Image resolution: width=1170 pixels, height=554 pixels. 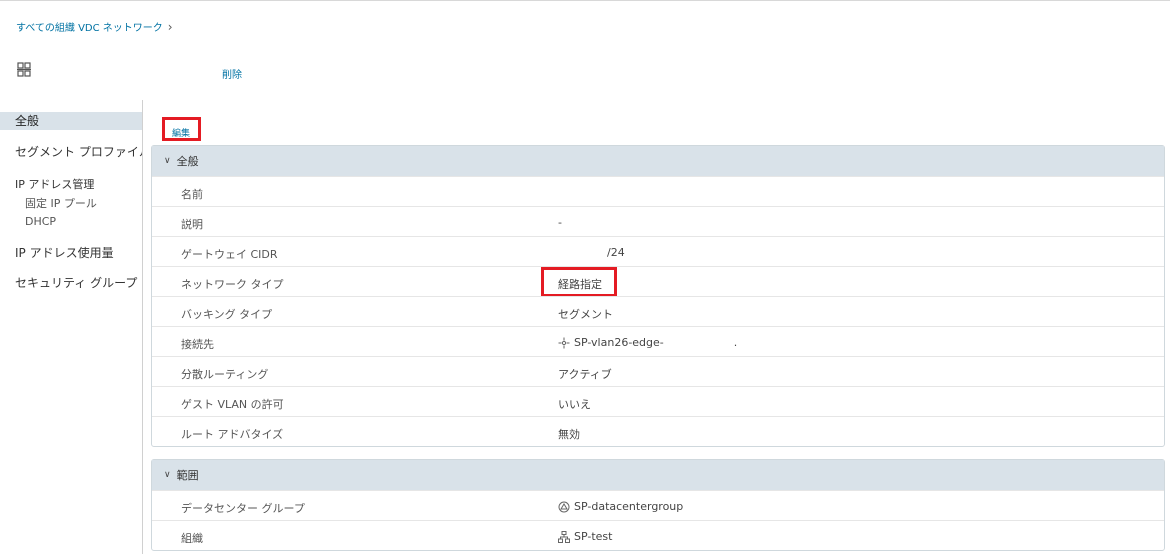 What do you see at coordinates (71, 152) in the screenshot?
I see `sidebar-item-segment-profile: セグメント プロファイル` at bounding box center [71, 152].